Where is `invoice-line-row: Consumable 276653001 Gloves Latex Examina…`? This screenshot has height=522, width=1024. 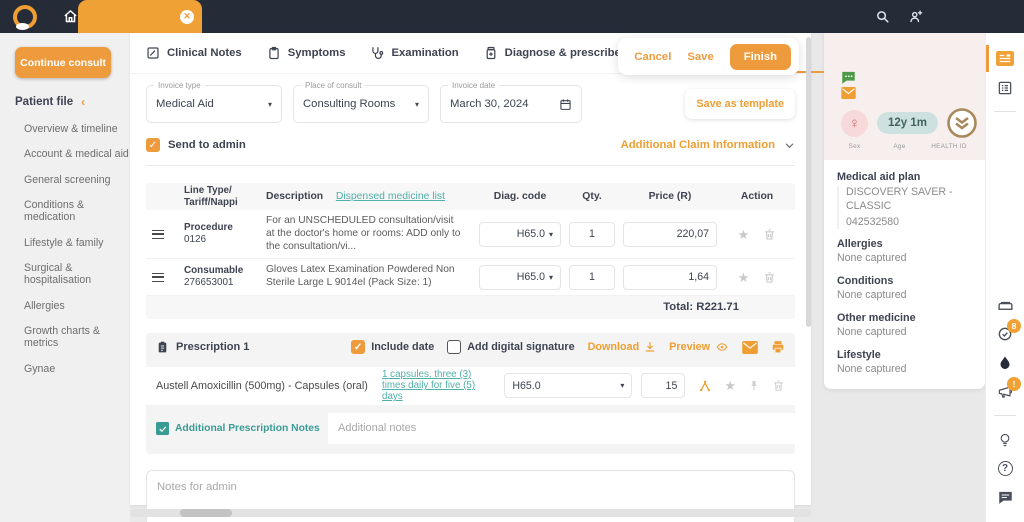 invoice-line-row: Consumable 276653001 Gloves Latex Examina… is located at coordinates (470, 277).